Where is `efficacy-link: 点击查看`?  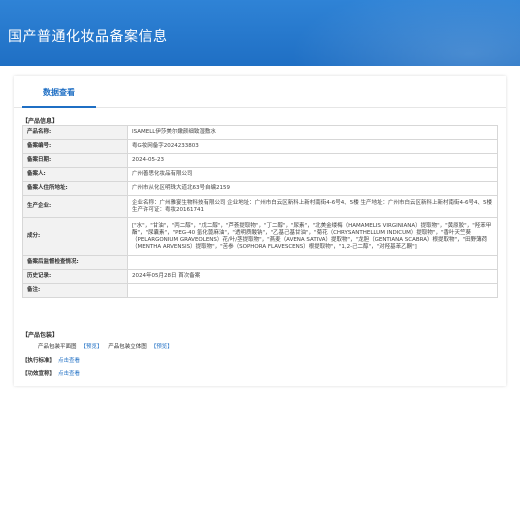 efficacy-link: 点击查看 is located at coordinates (69, 373).